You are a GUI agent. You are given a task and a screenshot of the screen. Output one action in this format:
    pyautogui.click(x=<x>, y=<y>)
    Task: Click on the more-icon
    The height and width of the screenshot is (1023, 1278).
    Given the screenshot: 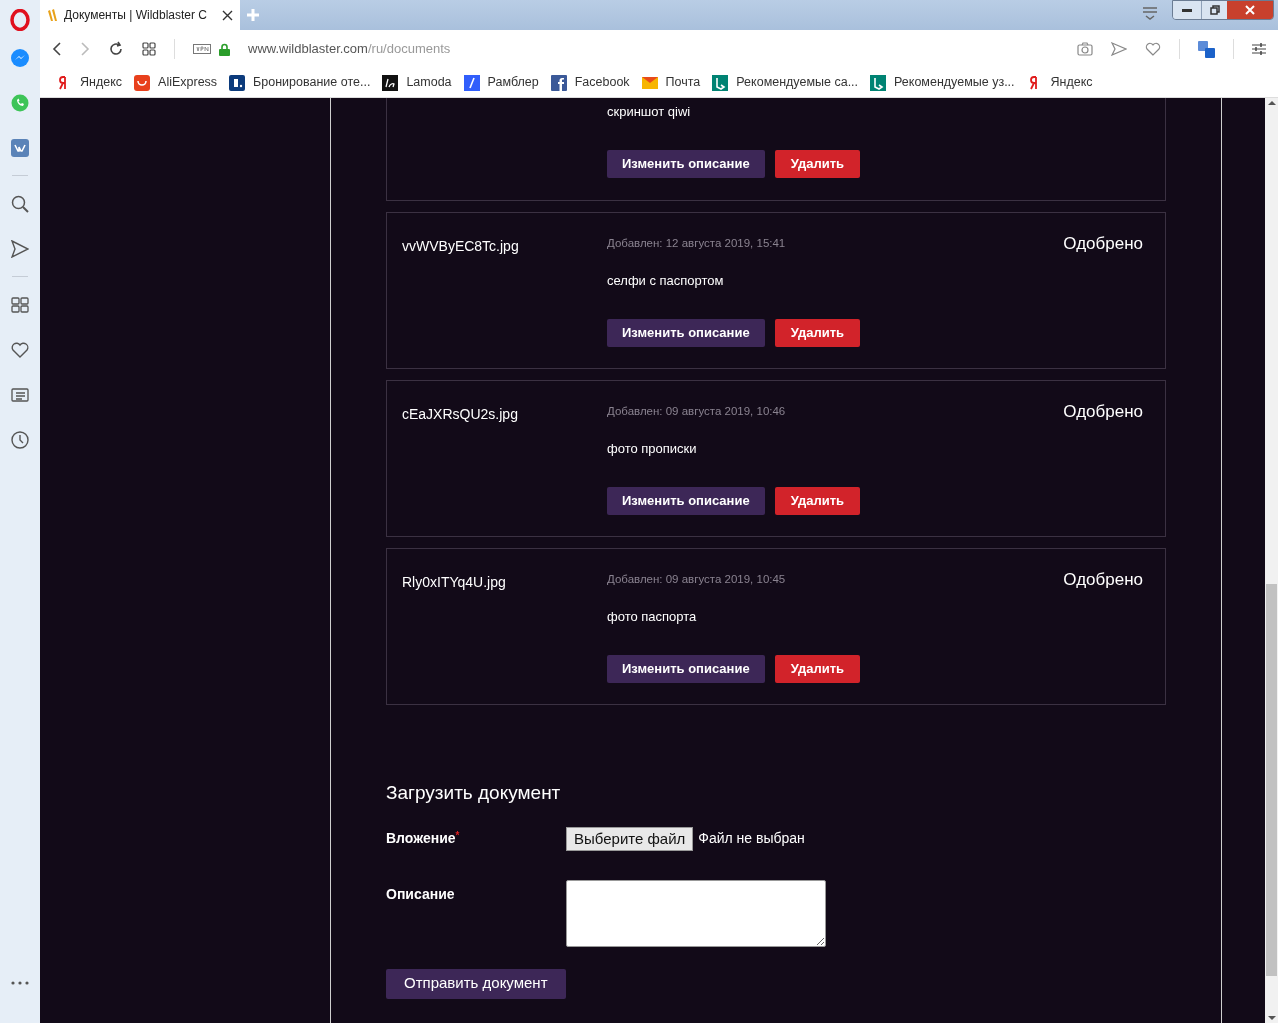 What is the action you would take?
    pyautogui.click(x=20, y=983)
    